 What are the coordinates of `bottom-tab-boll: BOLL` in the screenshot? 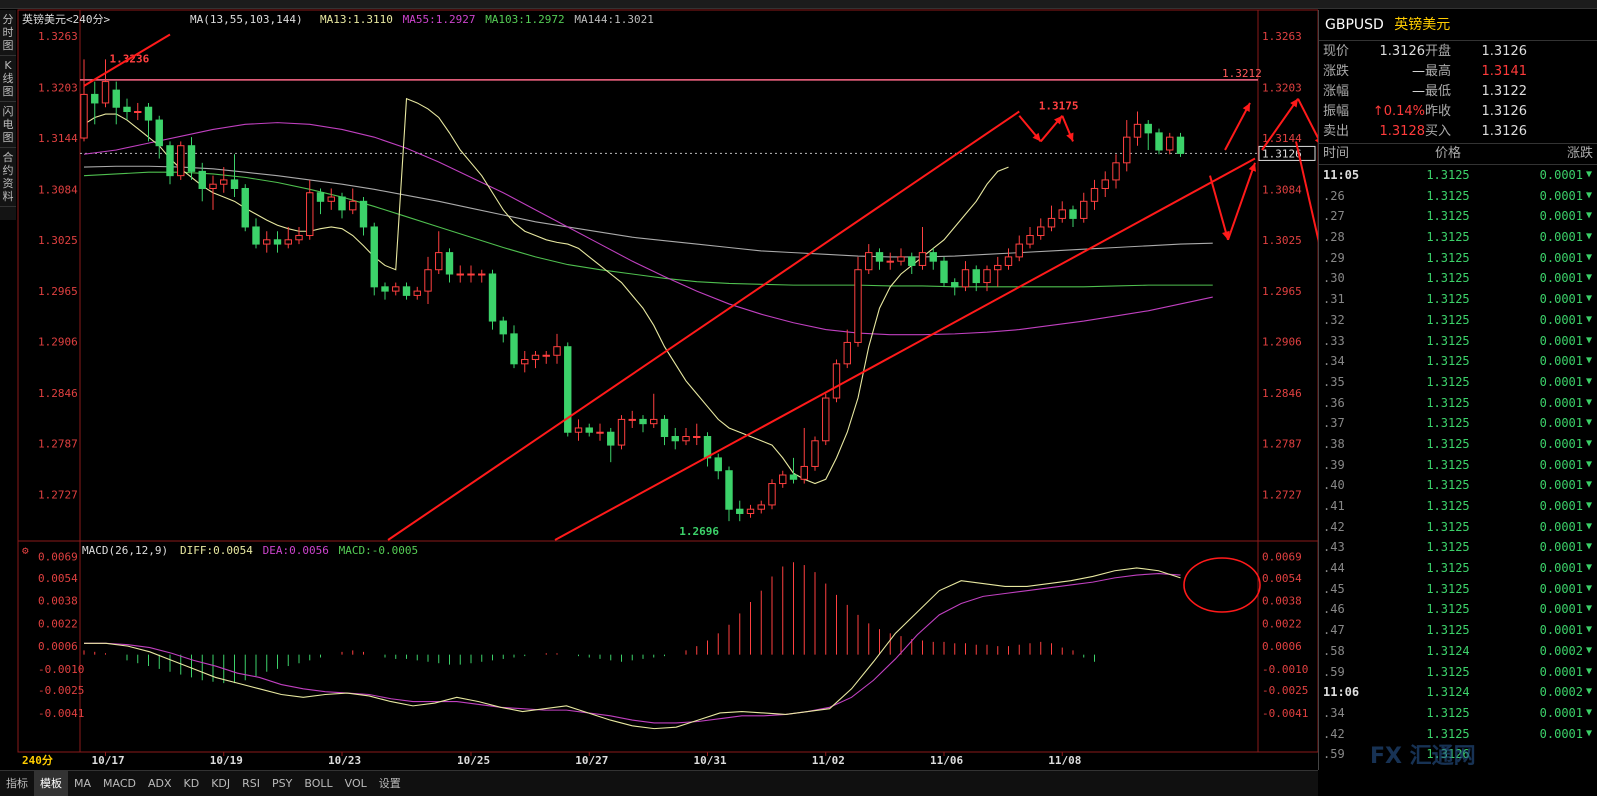 It's located at (318, 783).